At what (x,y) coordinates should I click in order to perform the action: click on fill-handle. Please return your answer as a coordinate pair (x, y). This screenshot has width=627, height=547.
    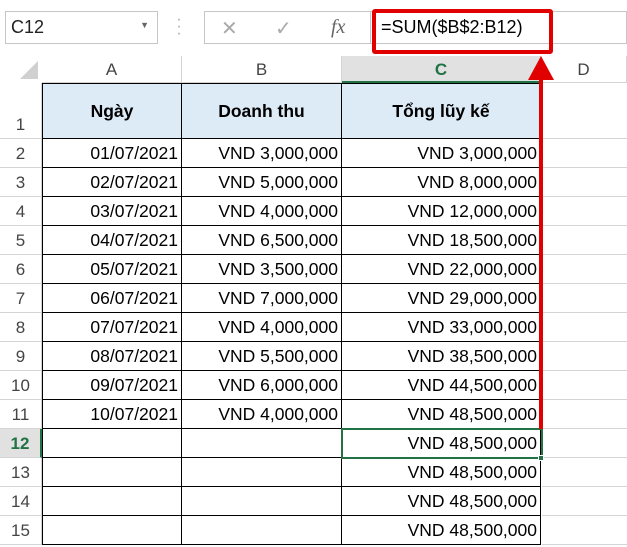
    Looking at the image, I should click on (541, 458).